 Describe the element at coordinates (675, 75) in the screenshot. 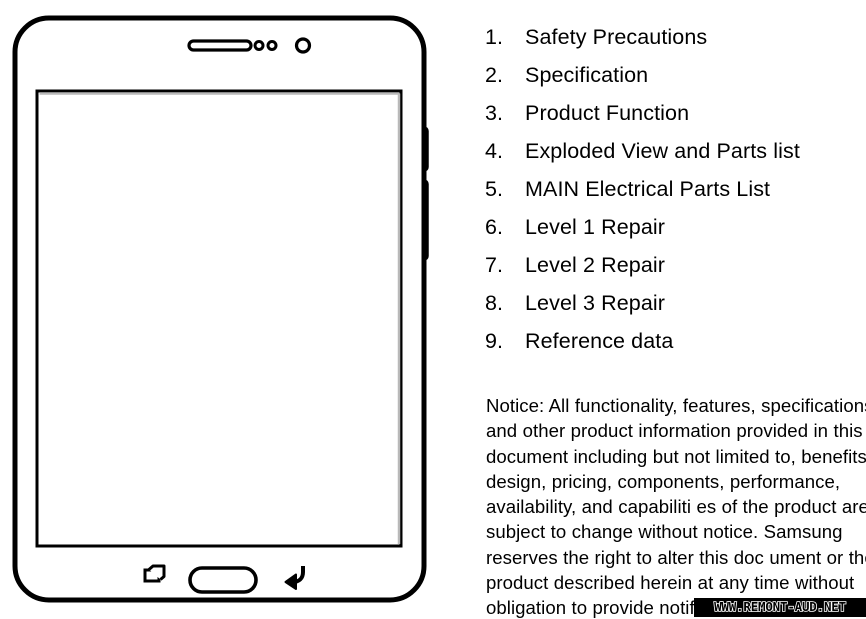

I see `list-item: 2. Specification` at that location.